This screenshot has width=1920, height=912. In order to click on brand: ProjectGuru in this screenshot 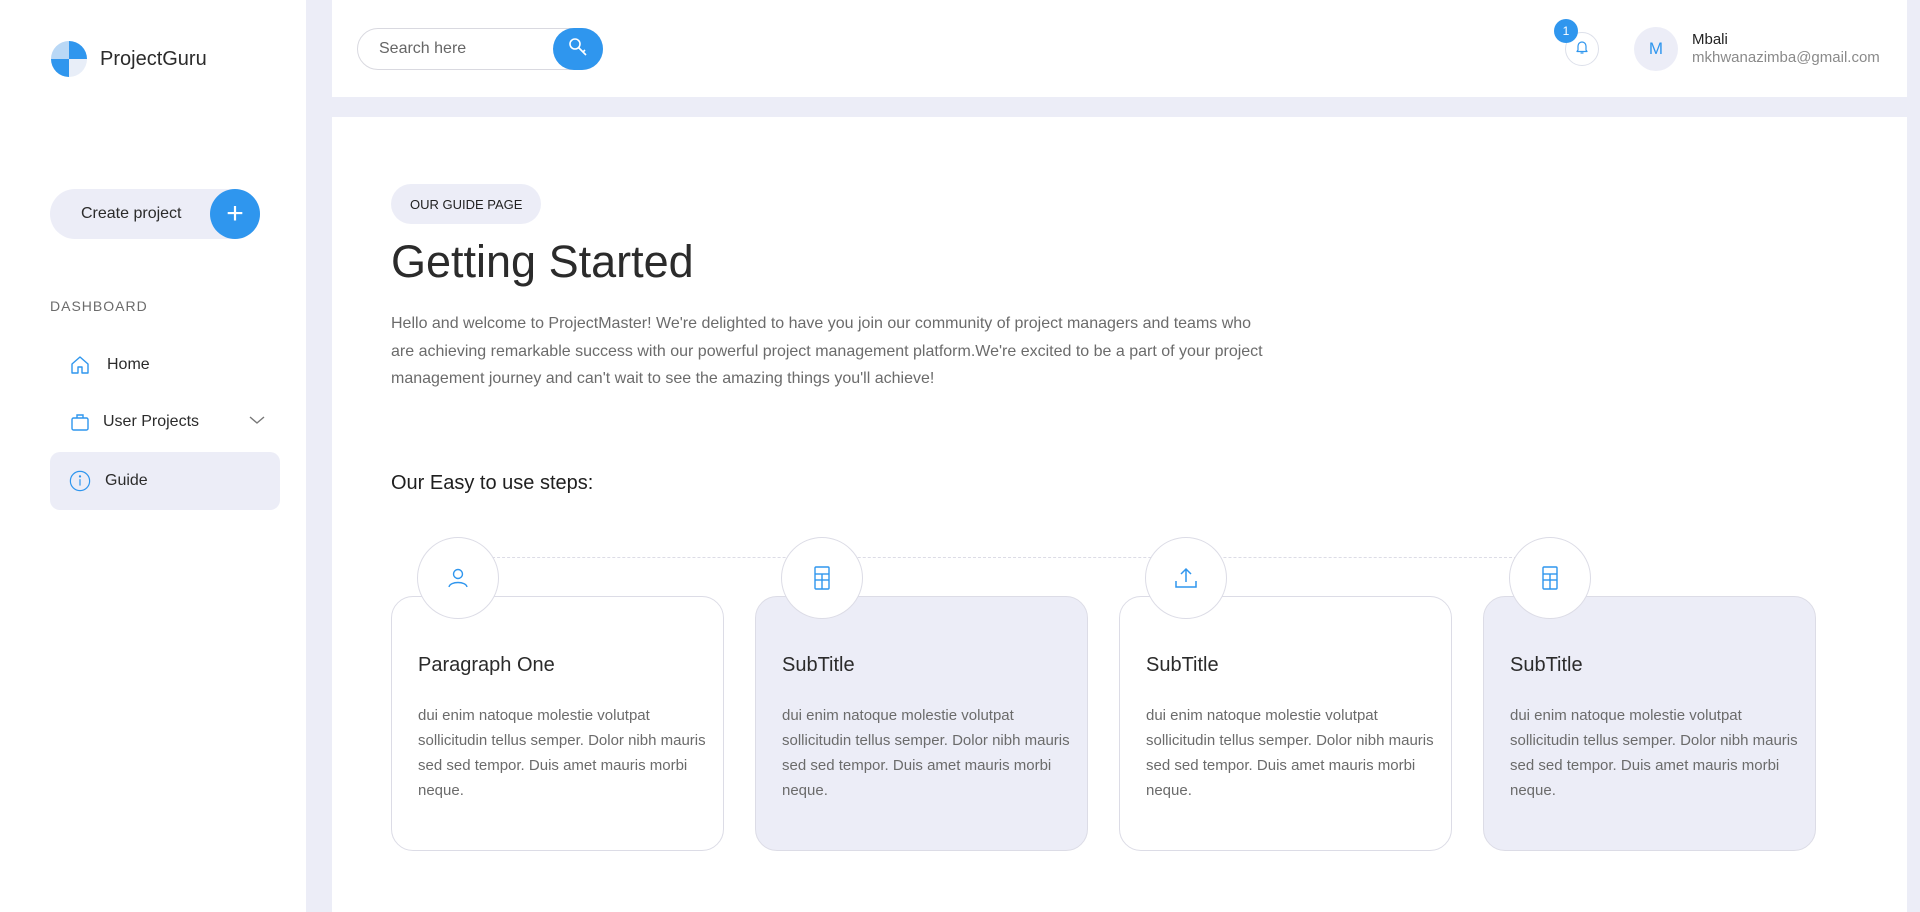, I will do `click(128, 59)`.